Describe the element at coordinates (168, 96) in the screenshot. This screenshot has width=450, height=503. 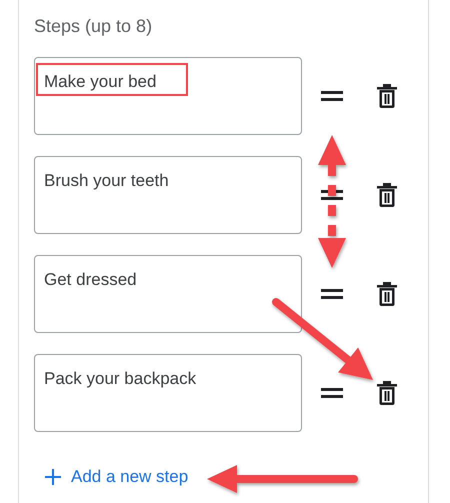
I see `step-field: Make your bed` at that location.